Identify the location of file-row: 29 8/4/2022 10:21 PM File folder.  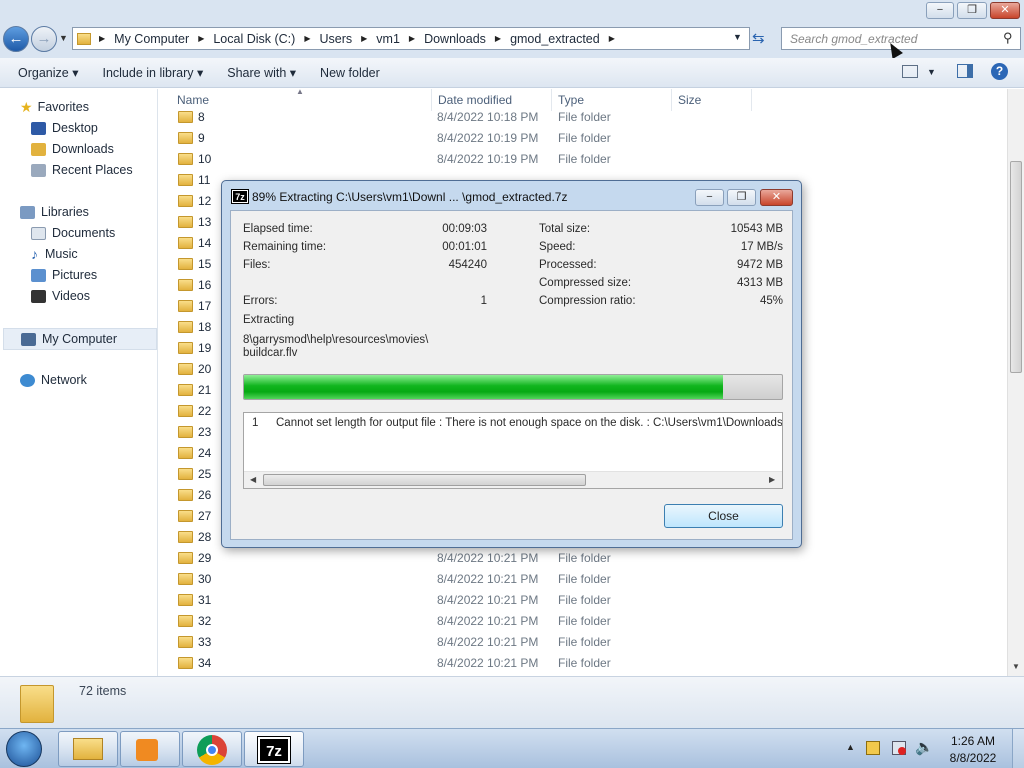
(583, 558).